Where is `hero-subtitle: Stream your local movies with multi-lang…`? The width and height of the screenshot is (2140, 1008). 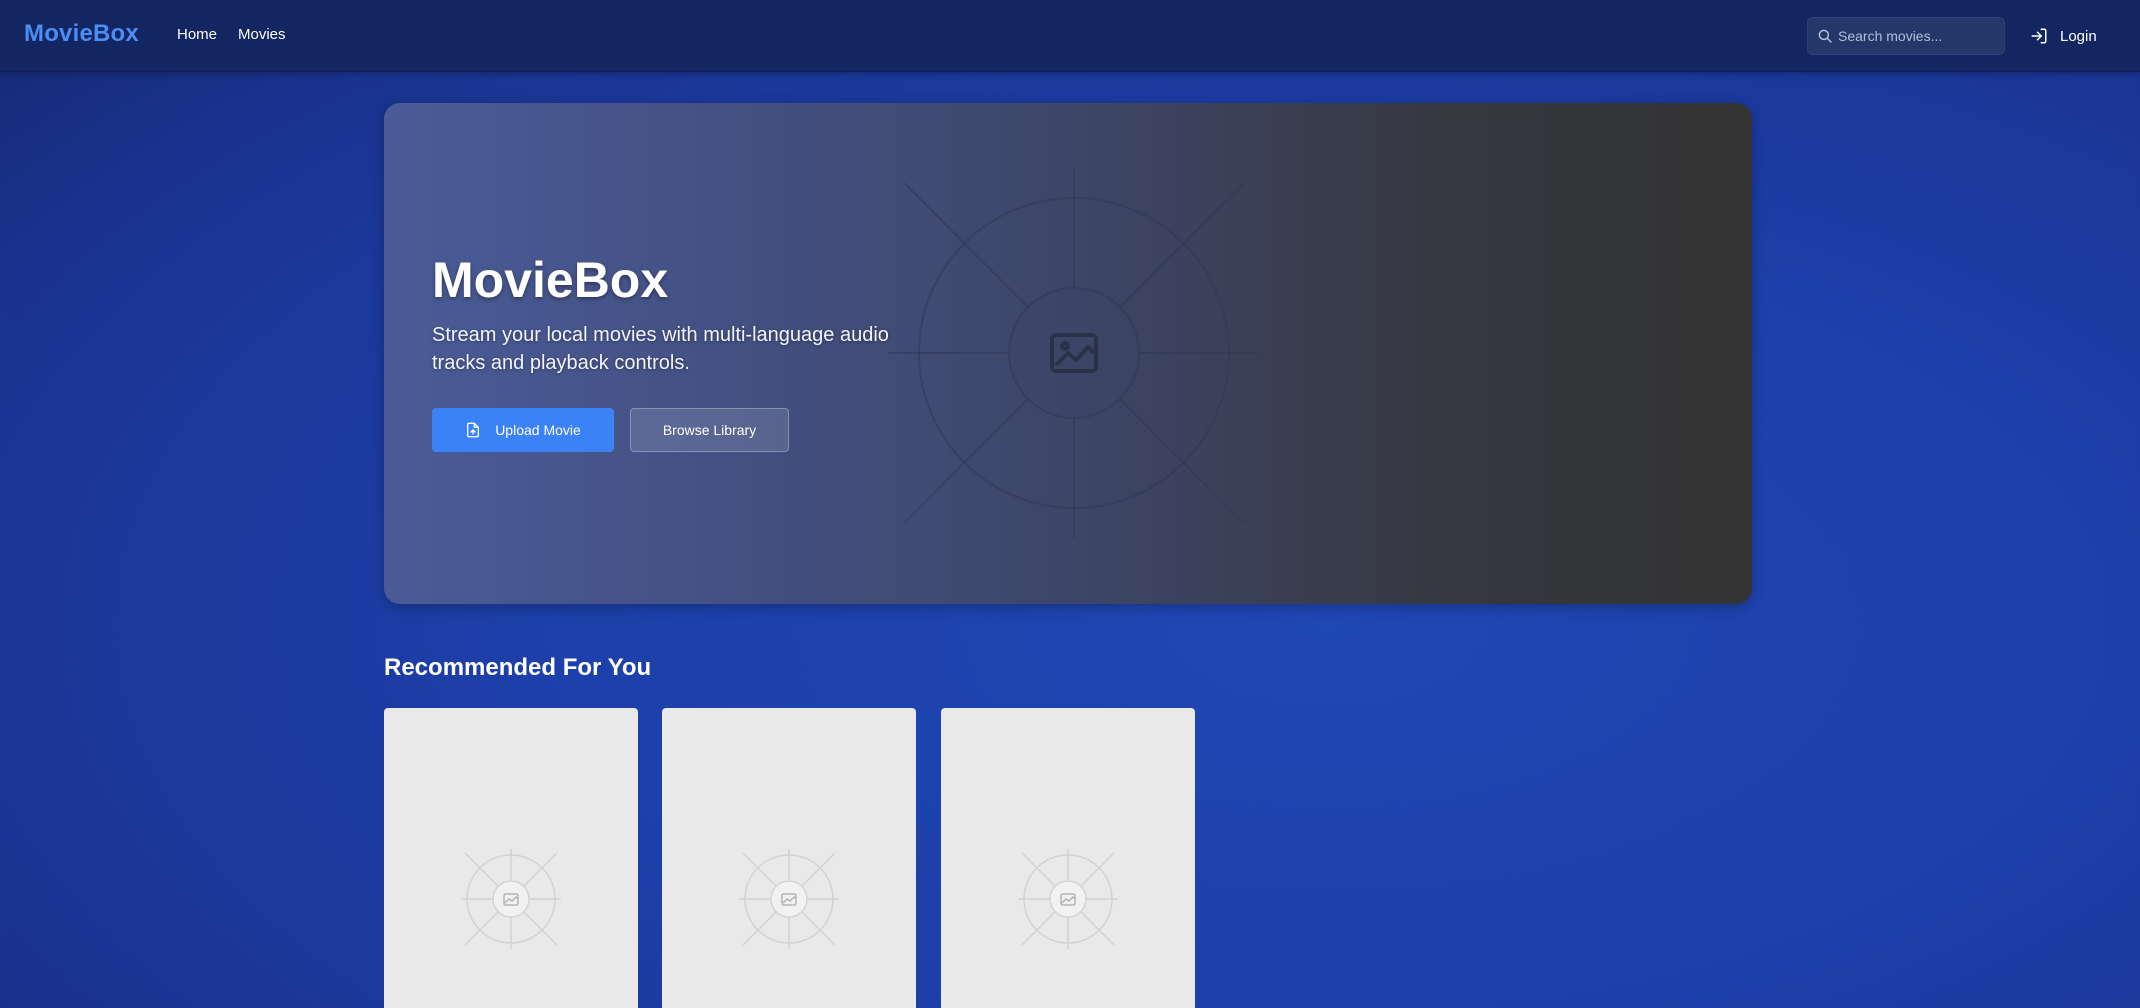
hero-subtitle: Stream your local movies with multi-lang… is located at coordinates (660, 349).